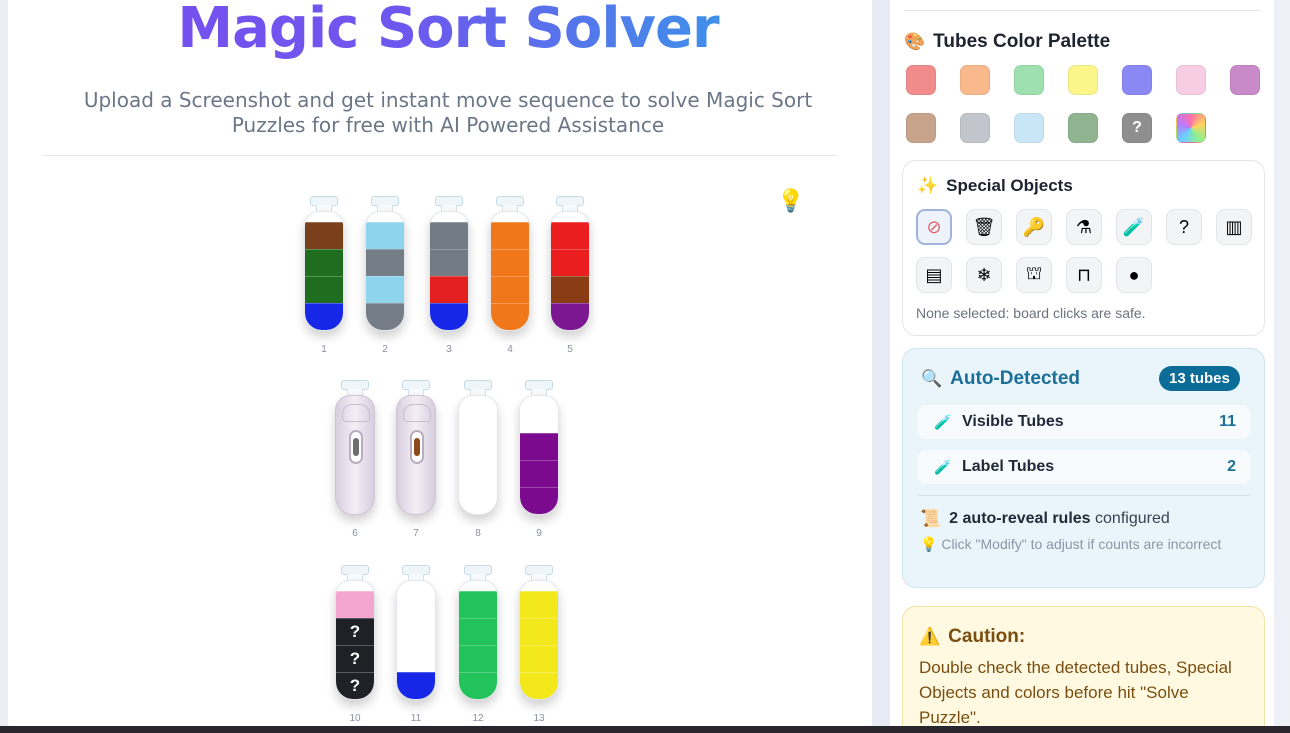 The width and height of the screenshot is (1290, 733). I want to click on label-tubes-row: 🧪 Label Tubes 2, so click(1084, 467).